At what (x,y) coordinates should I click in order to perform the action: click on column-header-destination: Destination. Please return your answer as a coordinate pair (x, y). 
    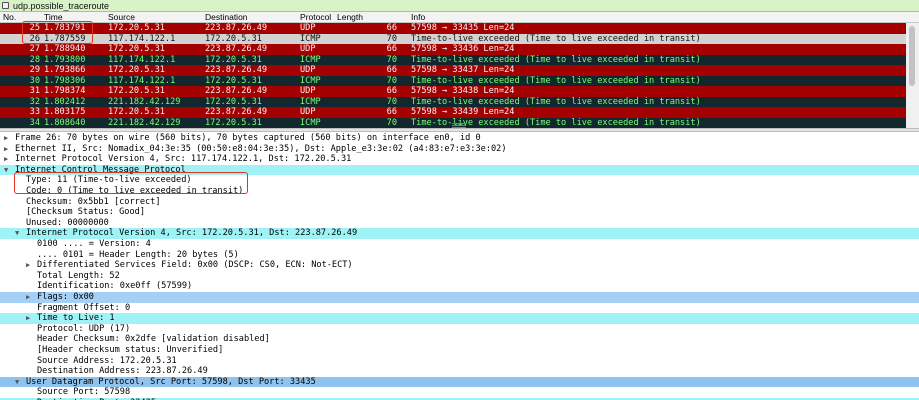
    Looking at the image, I should click on (226, 17).